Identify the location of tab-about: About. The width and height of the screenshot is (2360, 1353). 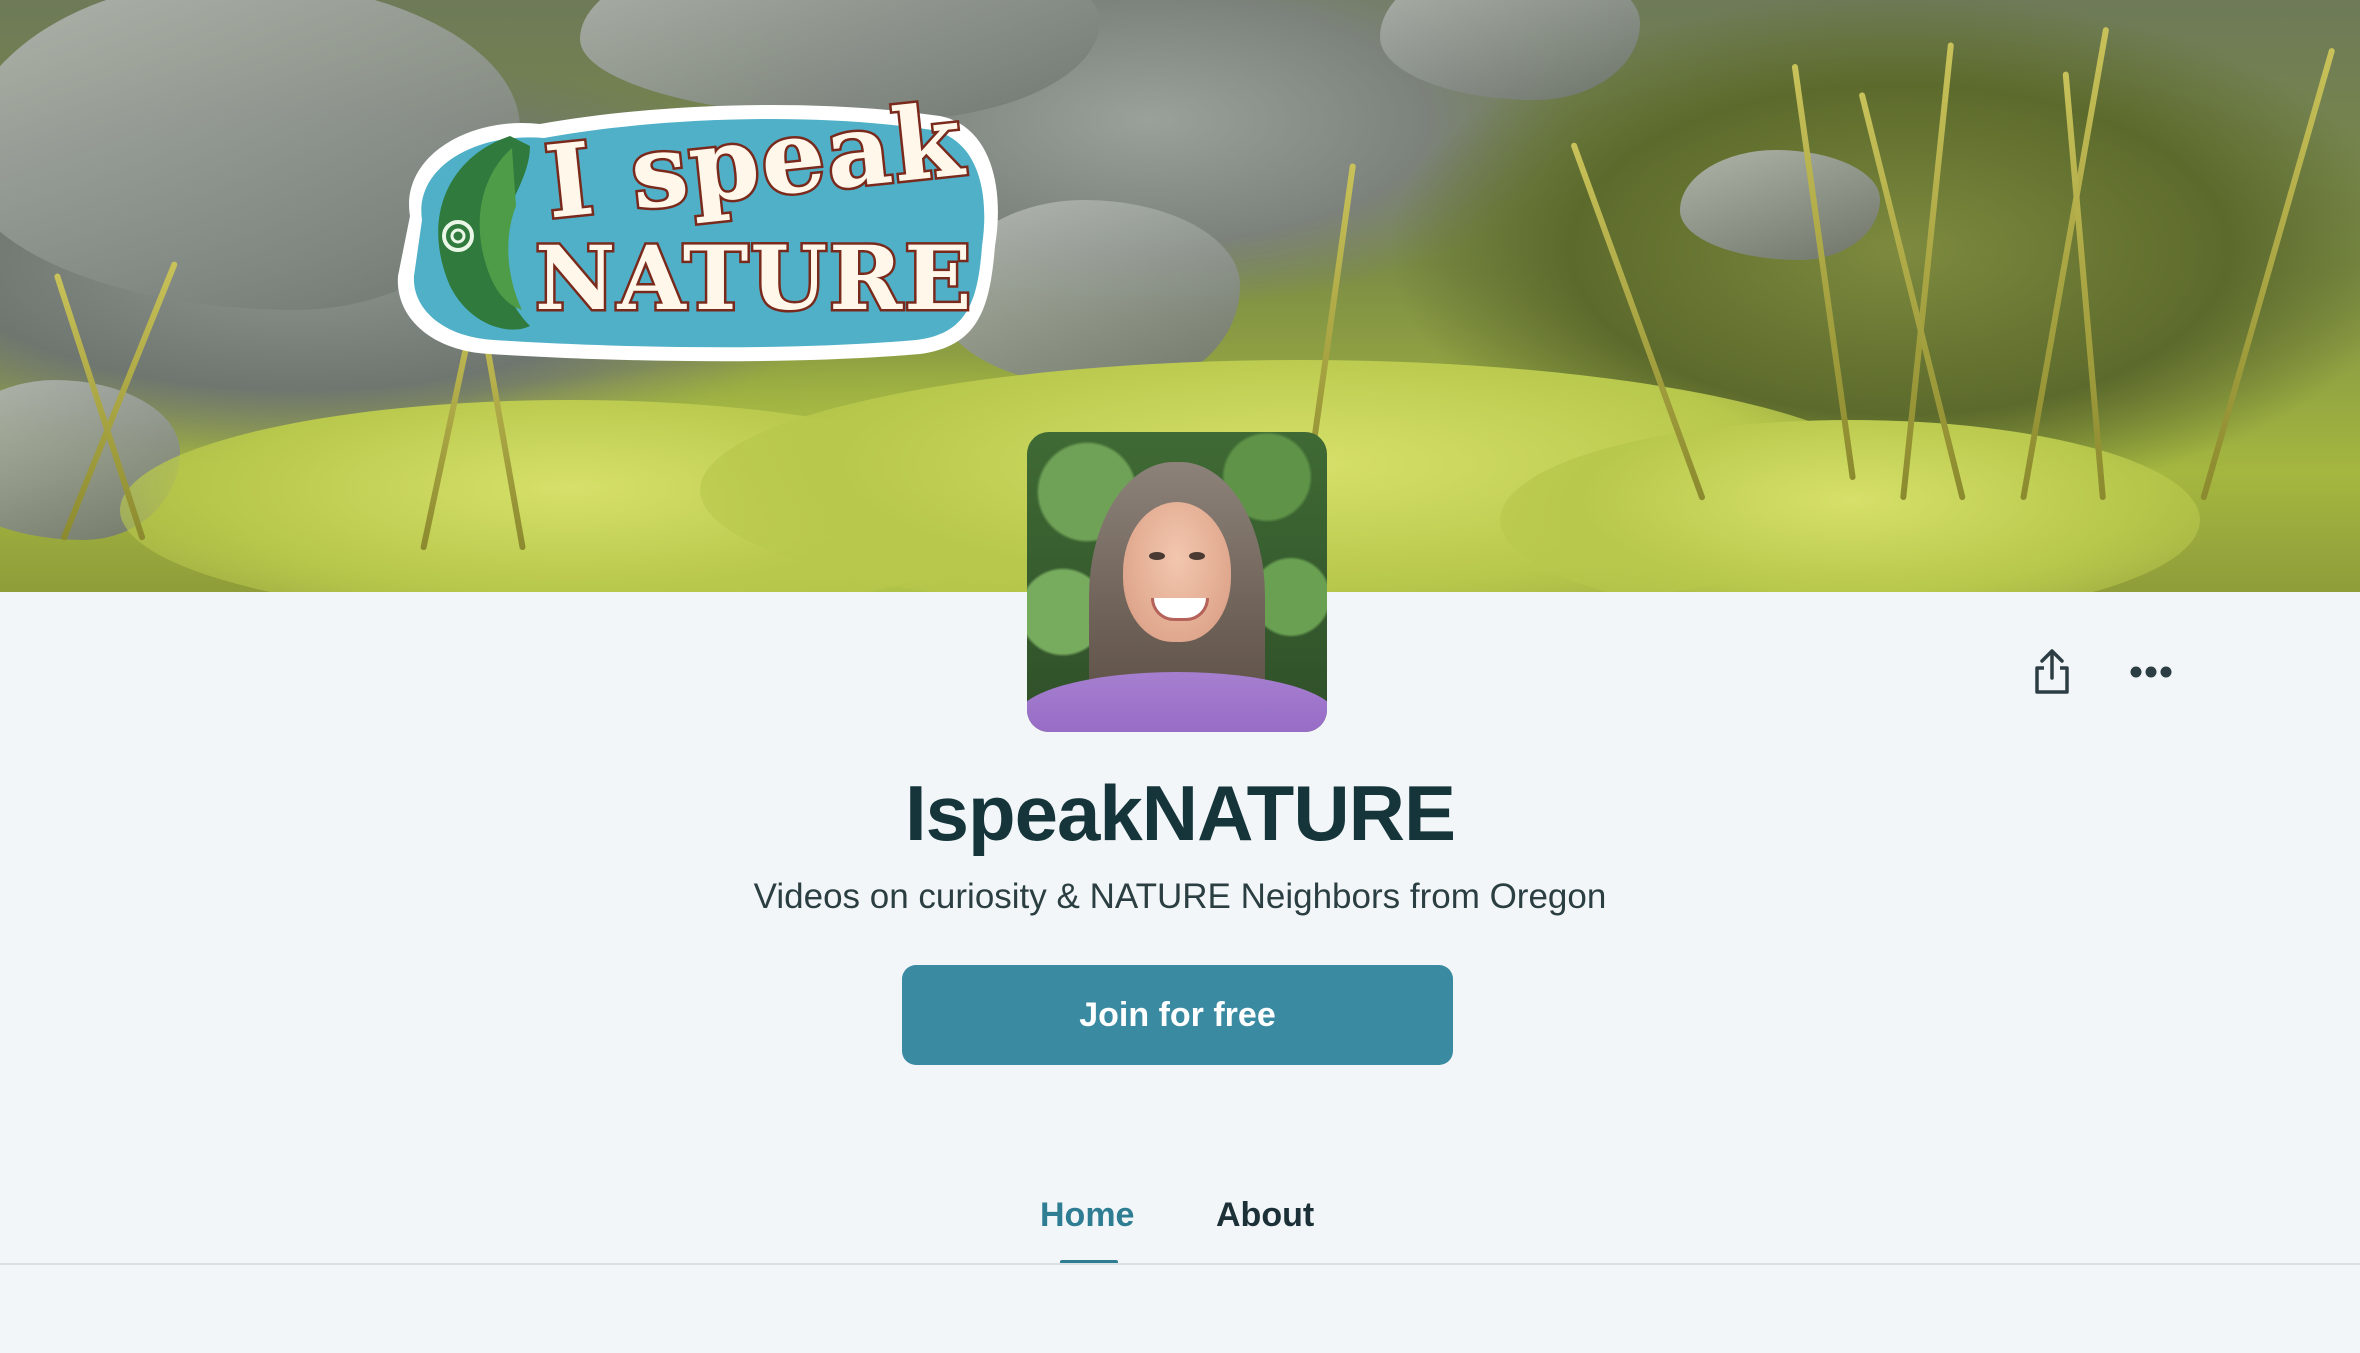
(1265, 1215).